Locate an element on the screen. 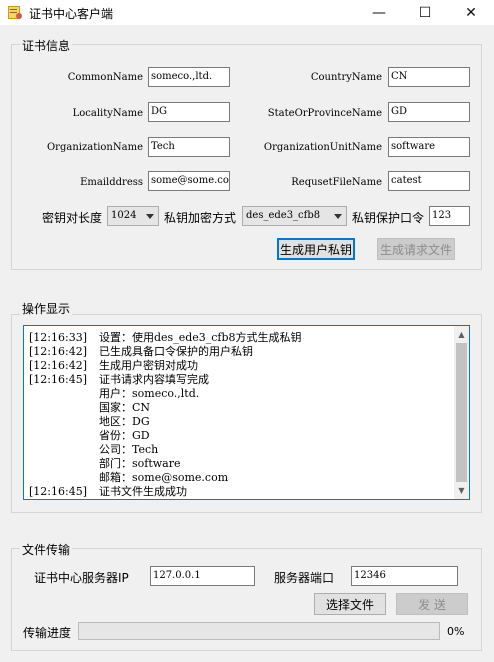 The width and height of the screenshot is (494, 662). generate-request-button: 生成请求文件 is located at coordinates (416, 249).